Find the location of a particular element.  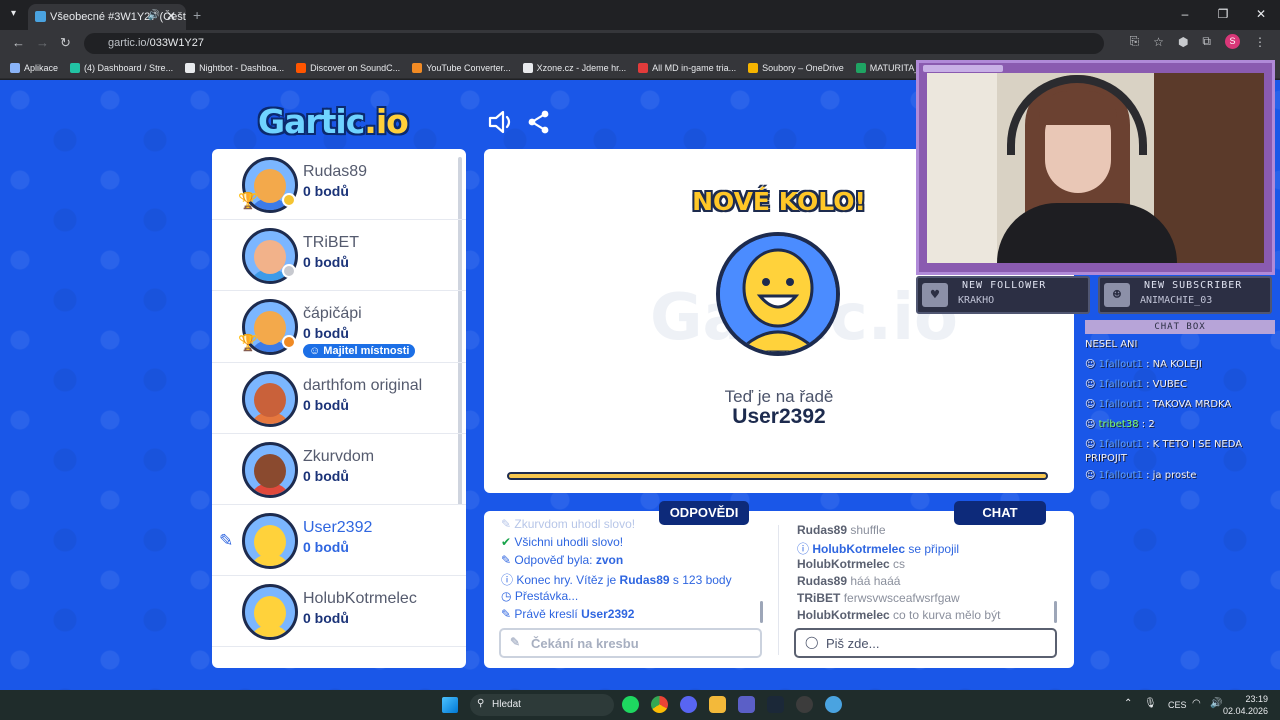

sound-icon is located at coordinates (501, 122).